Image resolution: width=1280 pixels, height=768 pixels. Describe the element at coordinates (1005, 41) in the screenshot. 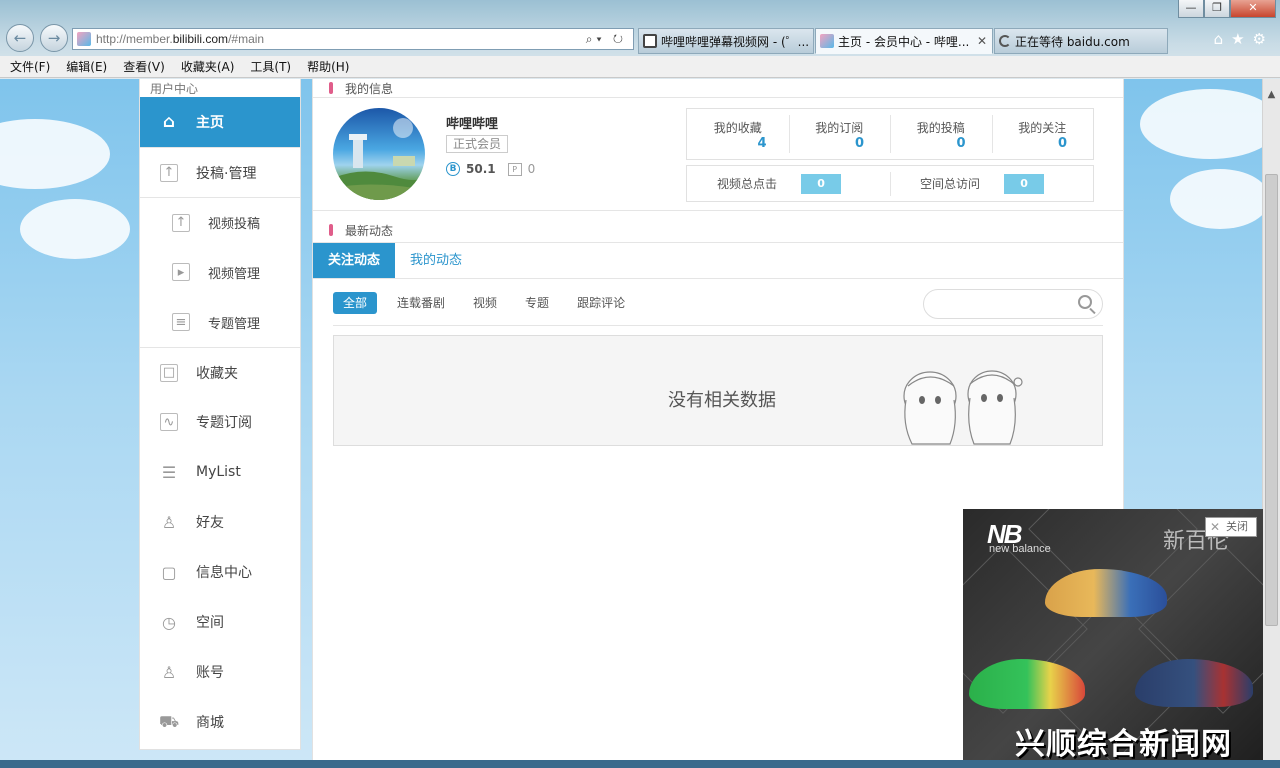

I see `loading-icon` at that location.